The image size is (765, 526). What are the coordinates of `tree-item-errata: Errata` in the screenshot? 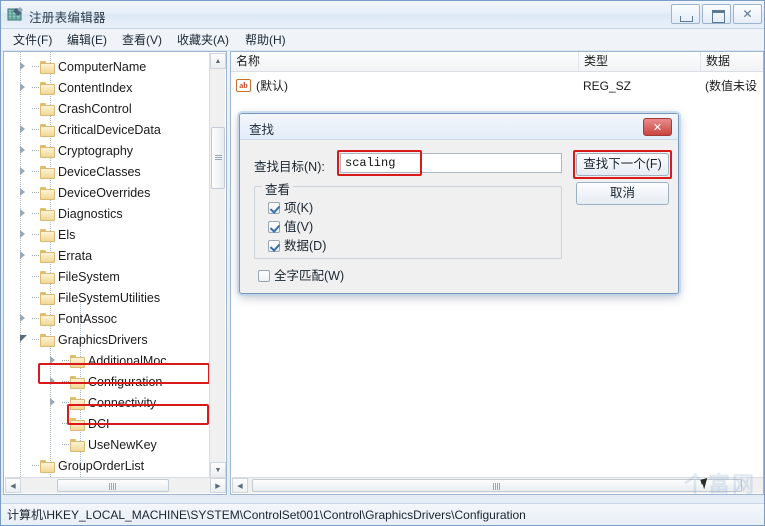 It's located at (56, 256).